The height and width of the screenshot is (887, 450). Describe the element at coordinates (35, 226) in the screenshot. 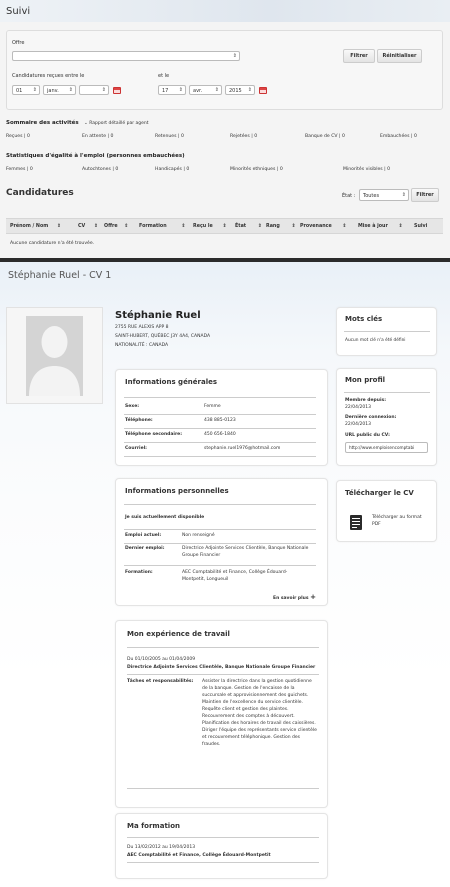

I see `col-header: Prénom / Nom ⇕` at that location.